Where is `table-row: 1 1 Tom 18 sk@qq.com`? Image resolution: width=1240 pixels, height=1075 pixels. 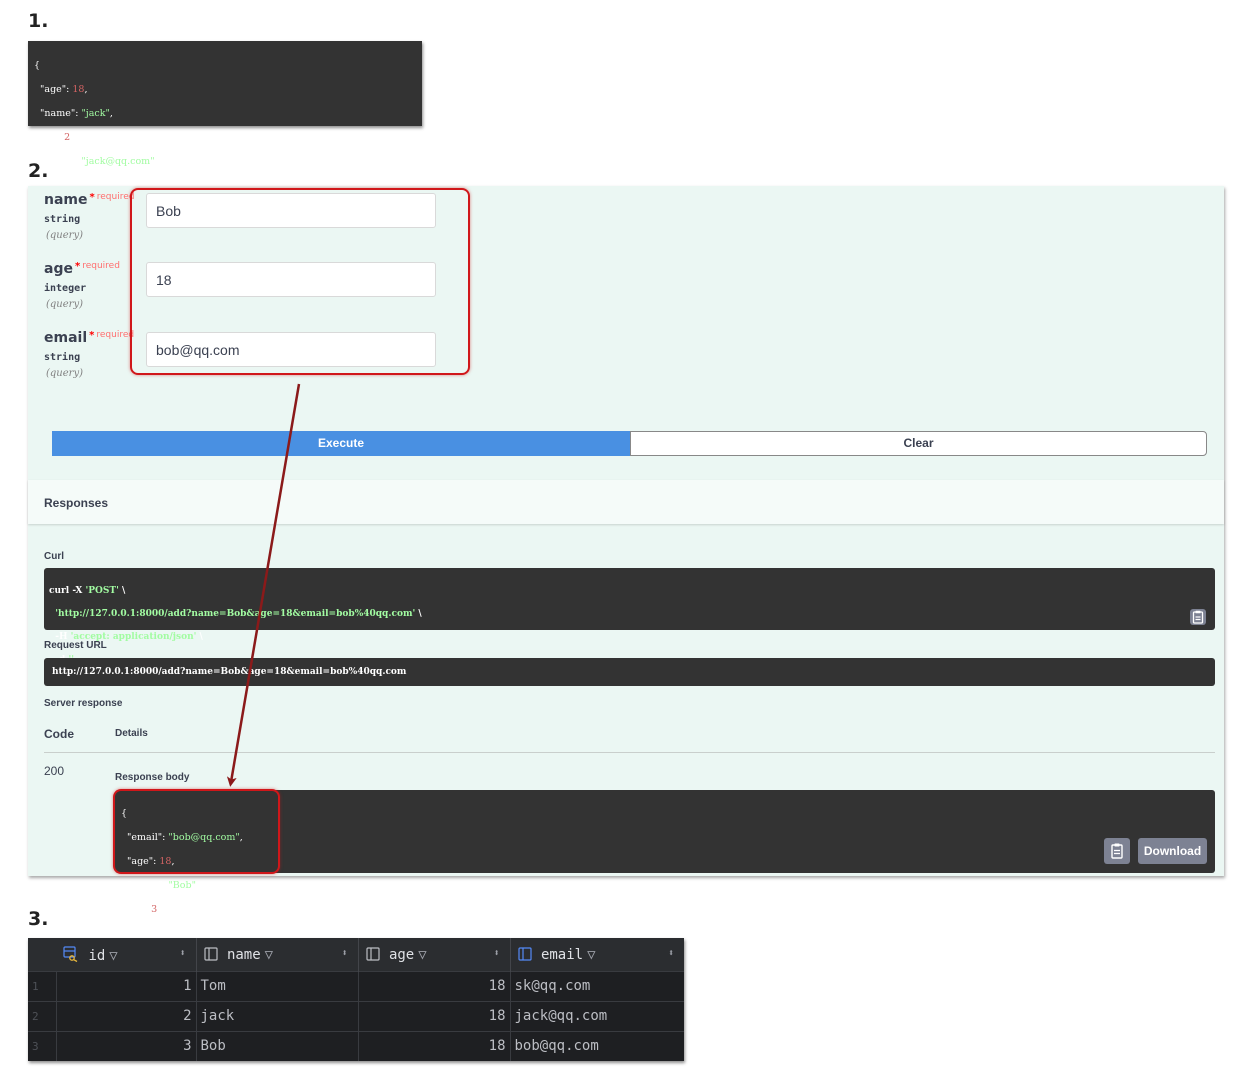
table-row: 1 1 Tom 18 sk@qq.com is located at coordinates (356, 985).